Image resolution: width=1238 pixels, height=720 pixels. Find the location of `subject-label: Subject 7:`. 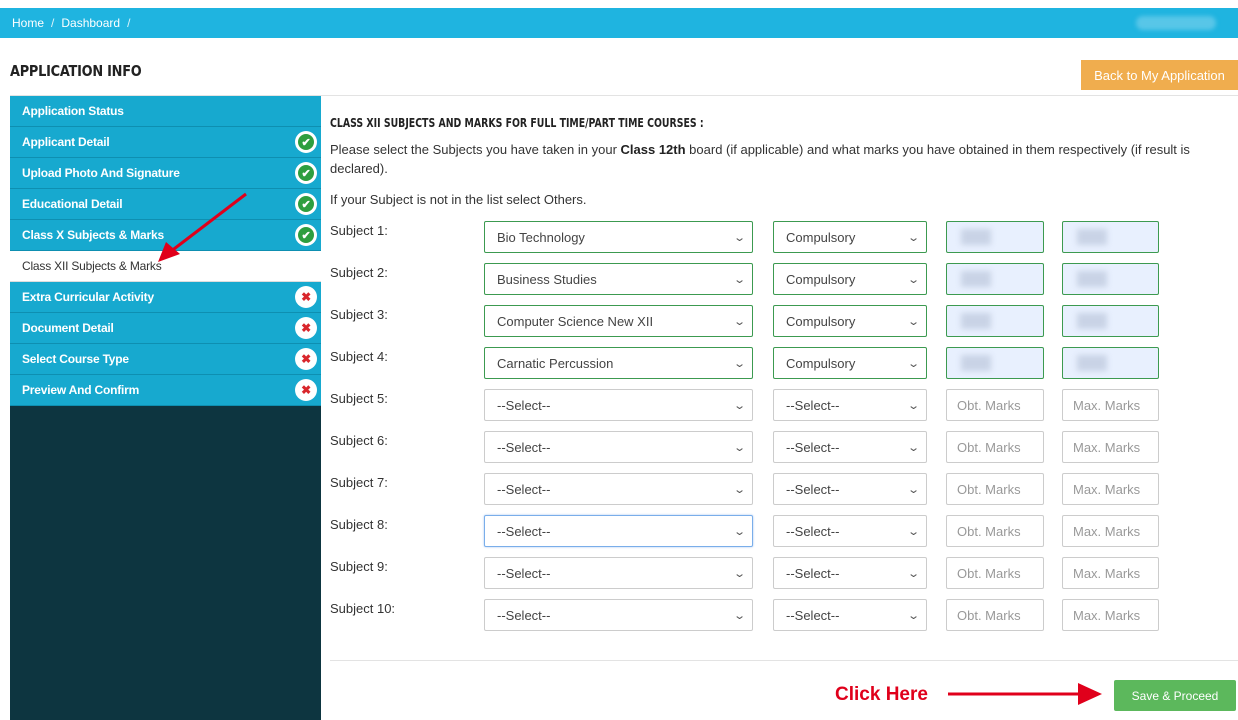

subject-label: Subject 7: is located at coordinates (359, 482).